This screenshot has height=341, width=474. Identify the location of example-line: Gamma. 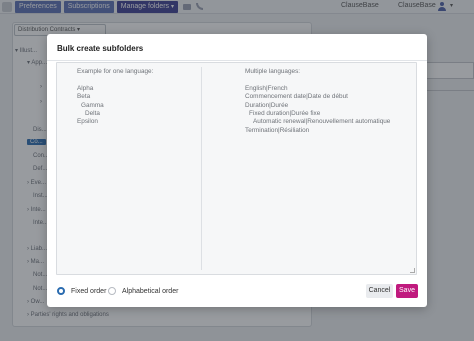
(92, 105).